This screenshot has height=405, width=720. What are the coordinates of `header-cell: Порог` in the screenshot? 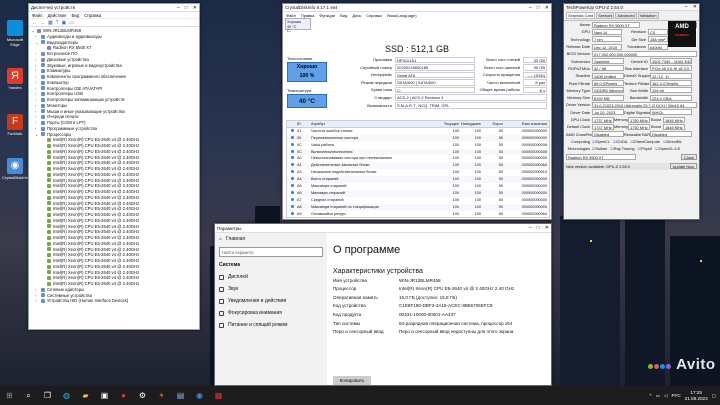 It's located at (492, 124).